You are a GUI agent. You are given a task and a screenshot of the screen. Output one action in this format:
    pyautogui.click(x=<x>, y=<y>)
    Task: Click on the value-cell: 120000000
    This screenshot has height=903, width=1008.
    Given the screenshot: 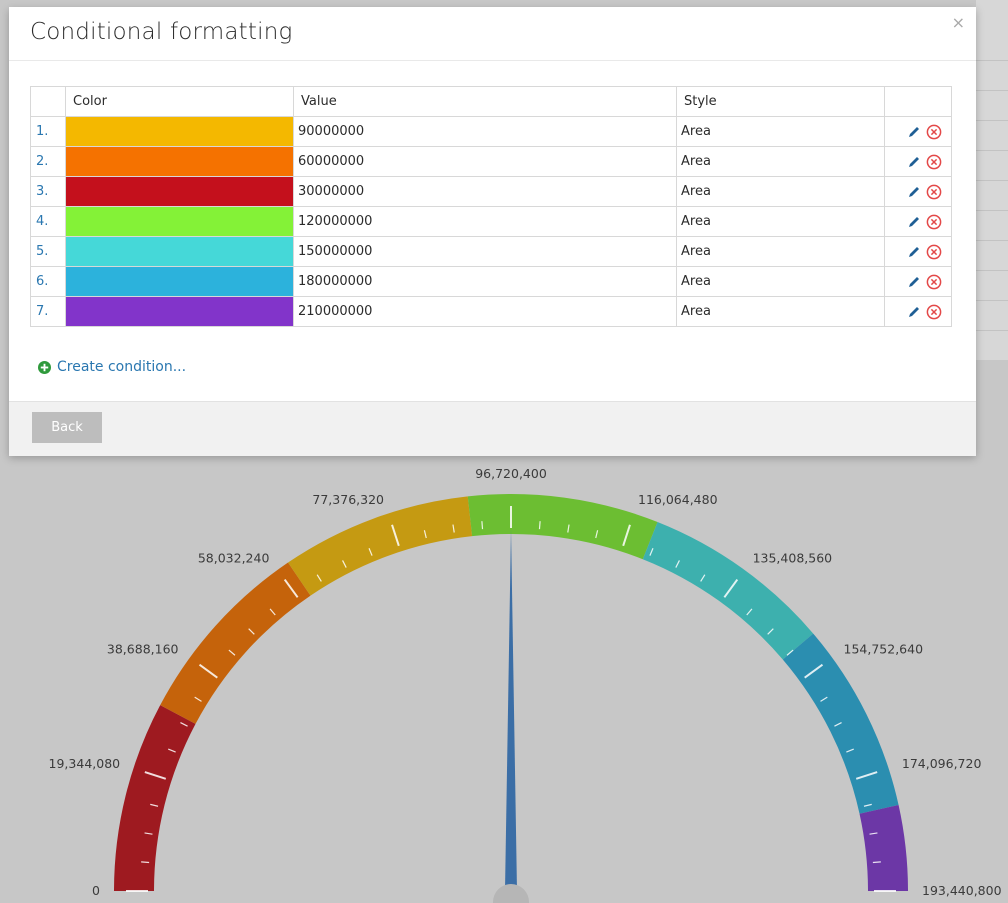 What is the action you would take?
    pyautogui.click(x=485, y=221)
    